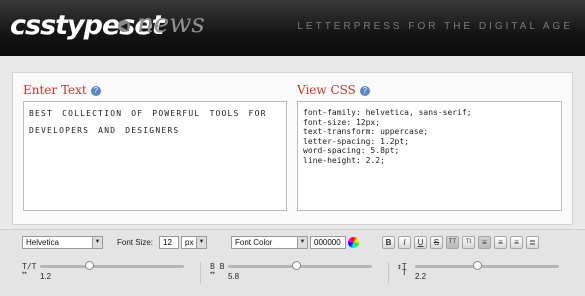 The height and width of the screenshot is (296, 585). What do you see at coordinates (217, 269) in the screenshot?
I see `word-spacing-icon: B B ↔` at bounding box center [217, 269].